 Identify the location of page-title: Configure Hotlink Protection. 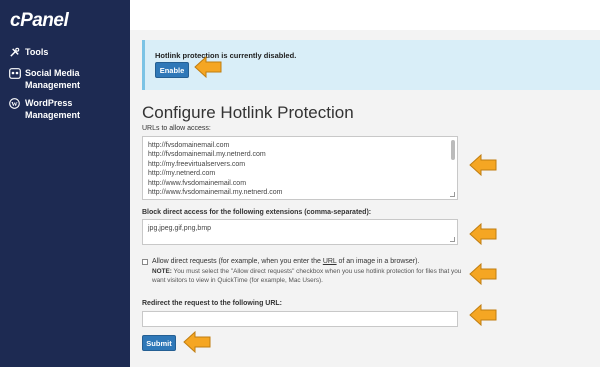
(248, 112).